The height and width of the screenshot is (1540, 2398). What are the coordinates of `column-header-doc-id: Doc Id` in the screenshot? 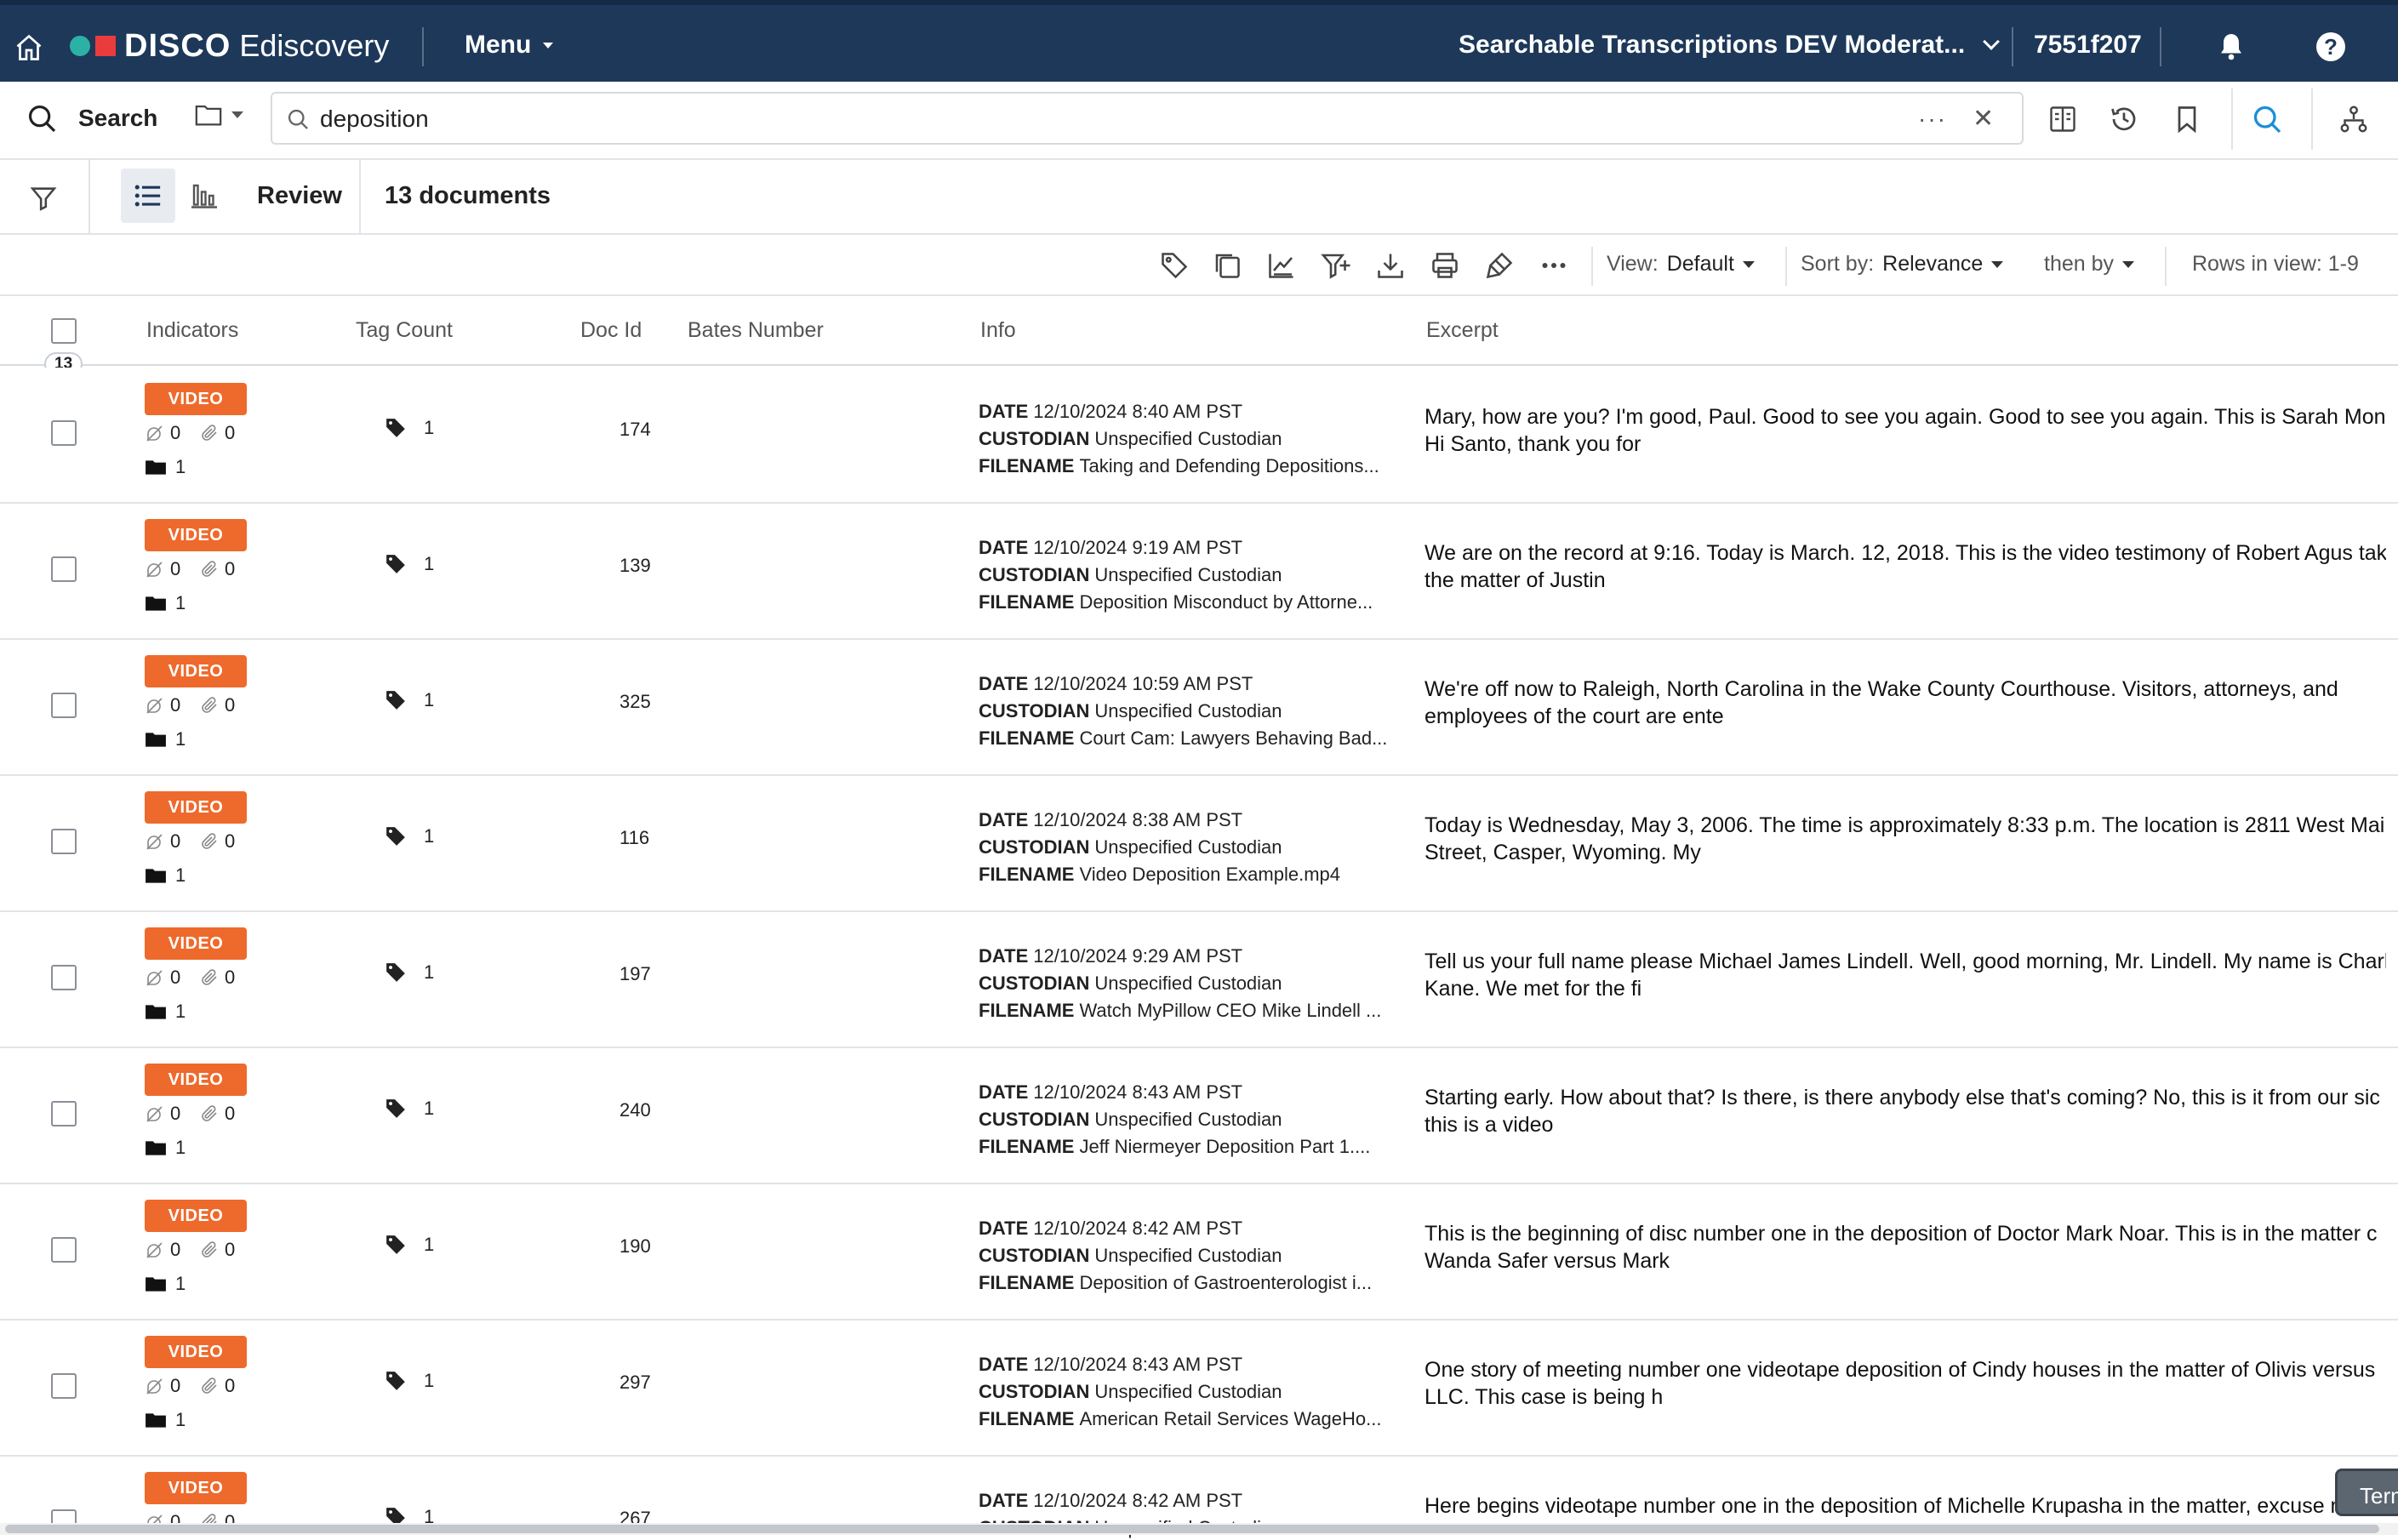 It's located at (611, 331).